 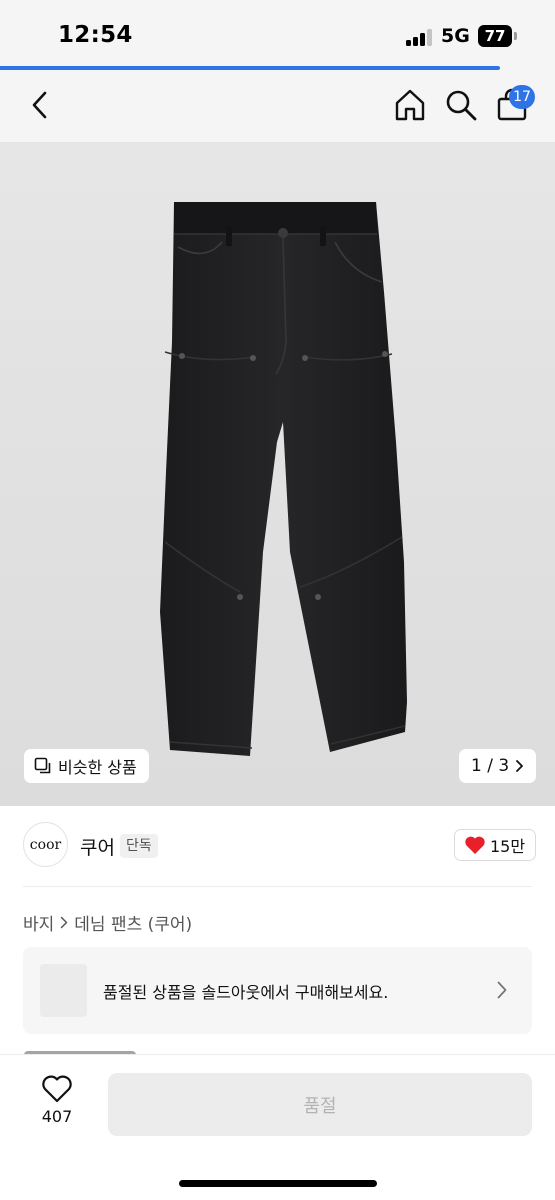 I want to click on shop-logo: coor, so click(x=45, y=844).